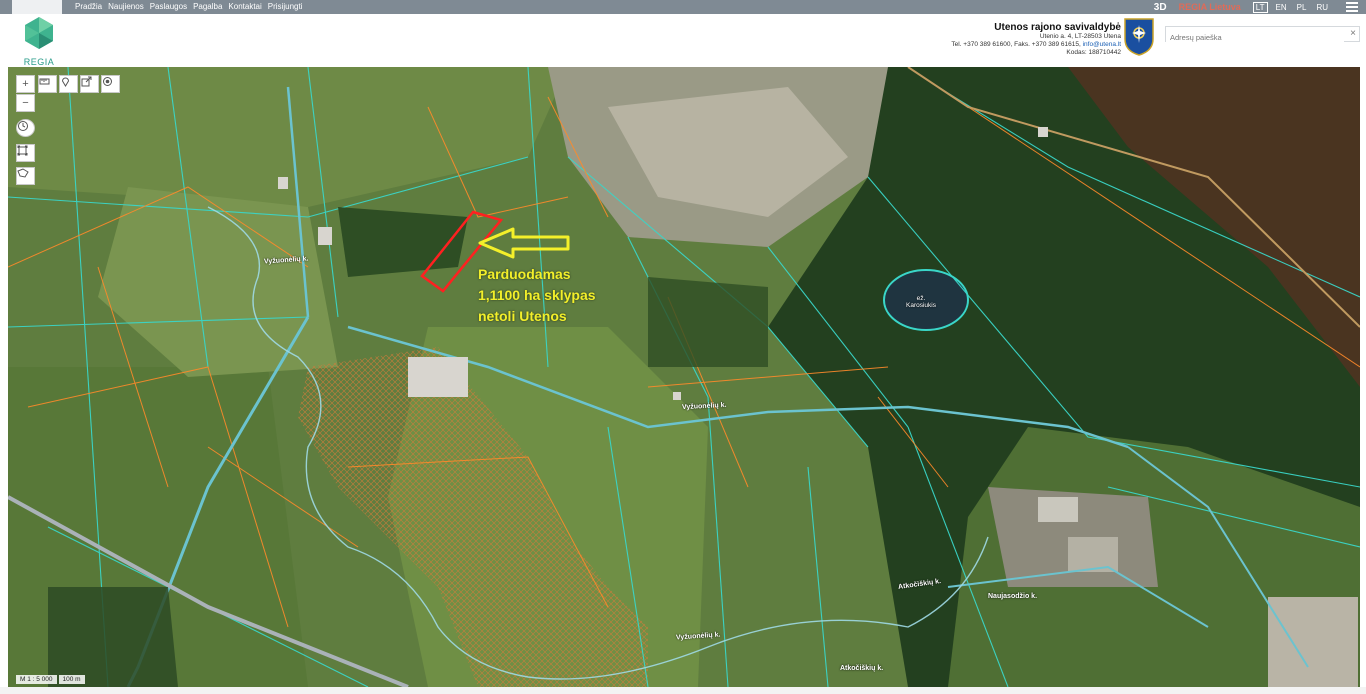  I want to click on polygon-icon, so click(23, 173).